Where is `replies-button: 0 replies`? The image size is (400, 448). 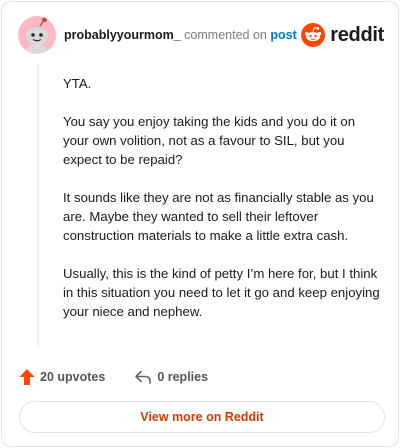 replies-button: 0 replies is located at coordinates (171, 377).